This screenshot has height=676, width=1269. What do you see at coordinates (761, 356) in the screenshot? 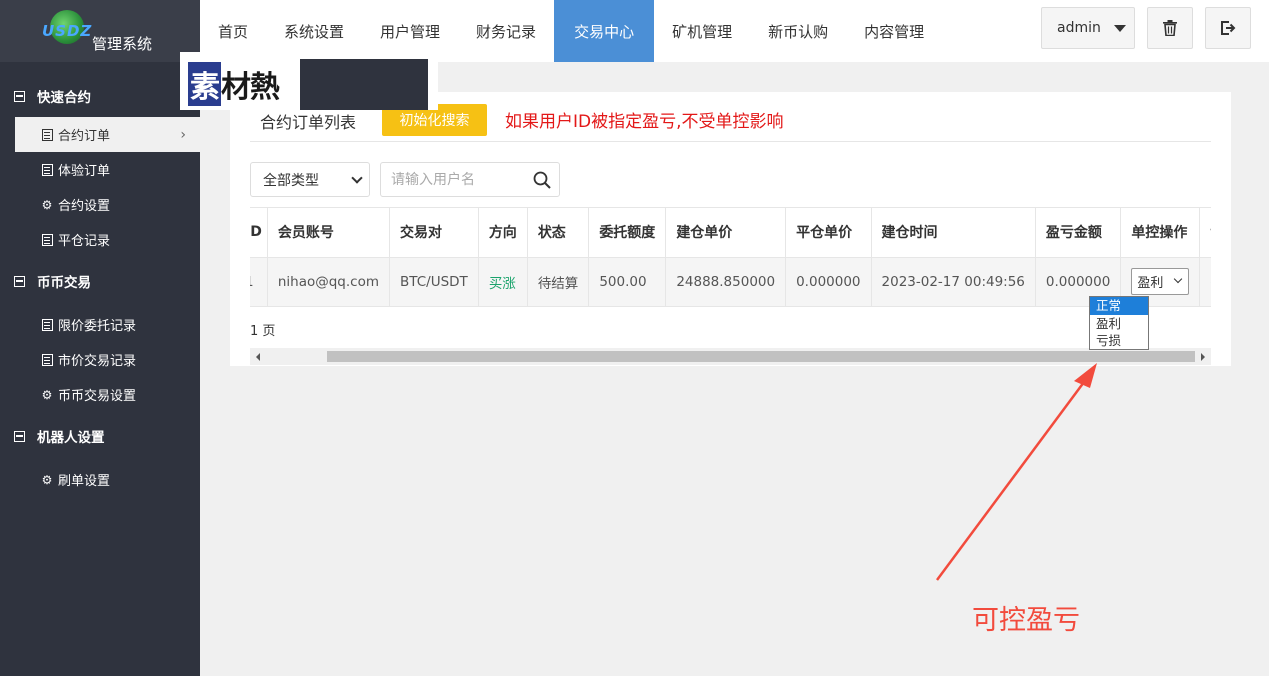
I see `scroll-thumb` at bounding box center [761, 356].